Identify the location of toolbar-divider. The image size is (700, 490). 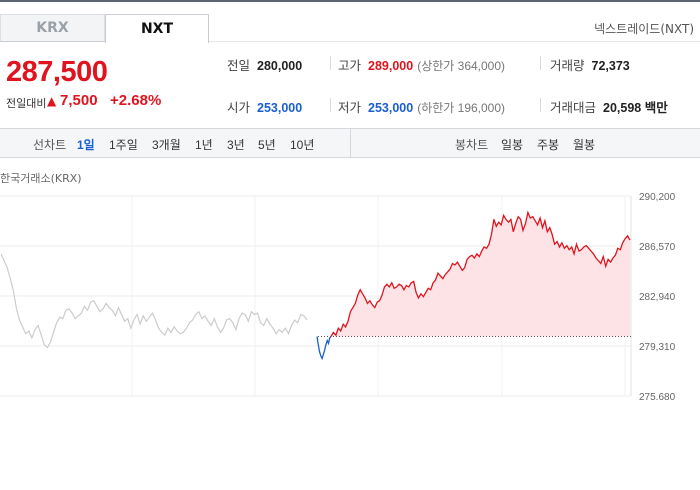
(350, 143).